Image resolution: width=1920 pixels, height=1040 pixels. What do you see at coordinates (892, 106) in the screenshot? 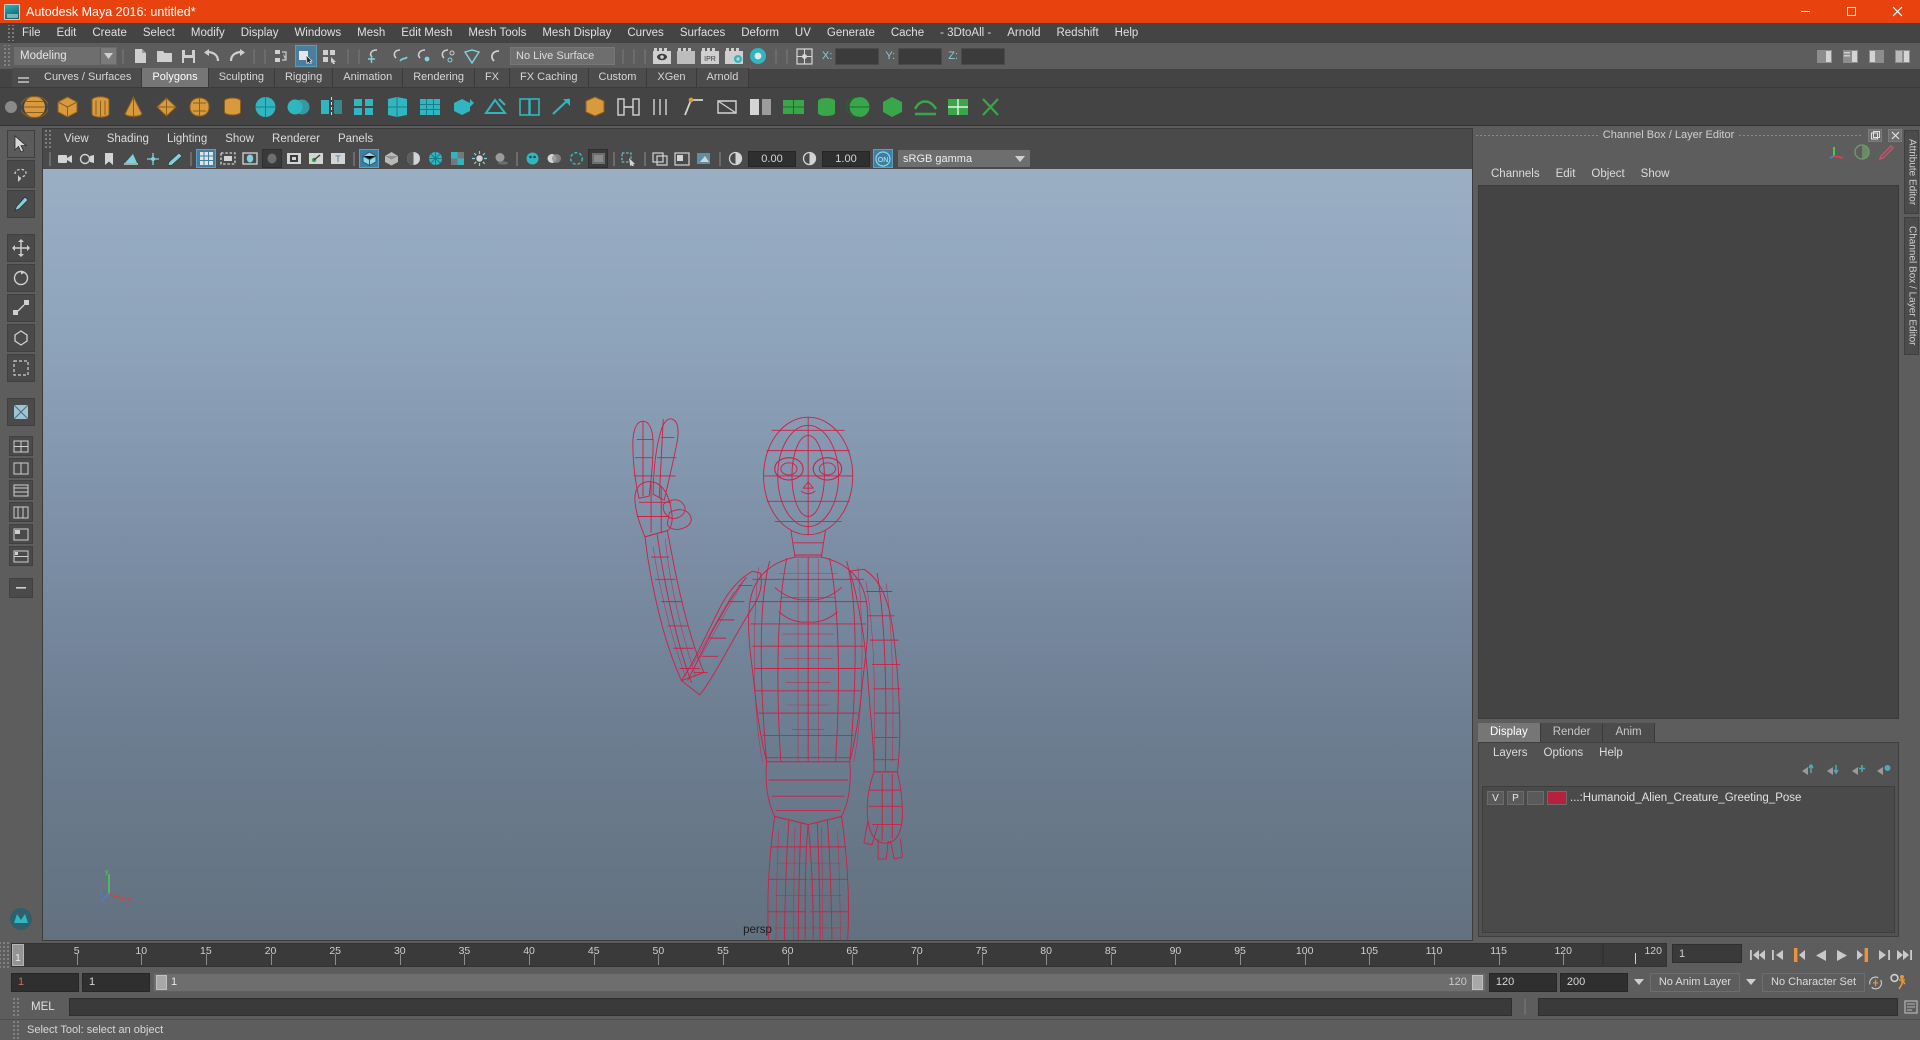
I see `uv-automatic-icon` at bounding box center [892, 106].